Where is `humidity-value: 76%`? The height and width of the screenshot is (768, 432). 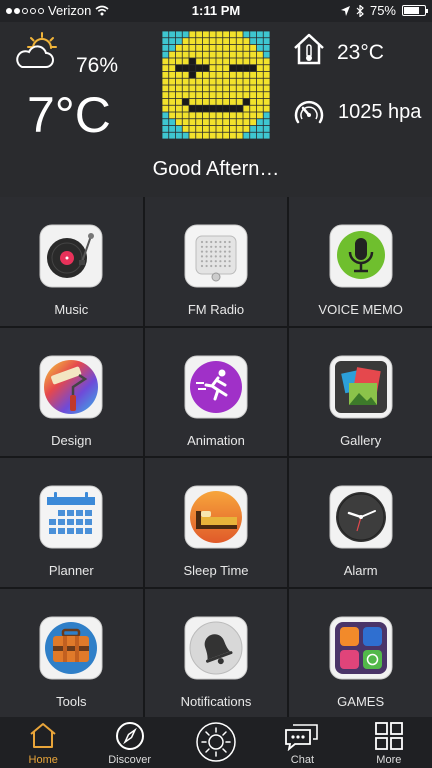
humidity-value: 76% is located at coordinates (97, 65).